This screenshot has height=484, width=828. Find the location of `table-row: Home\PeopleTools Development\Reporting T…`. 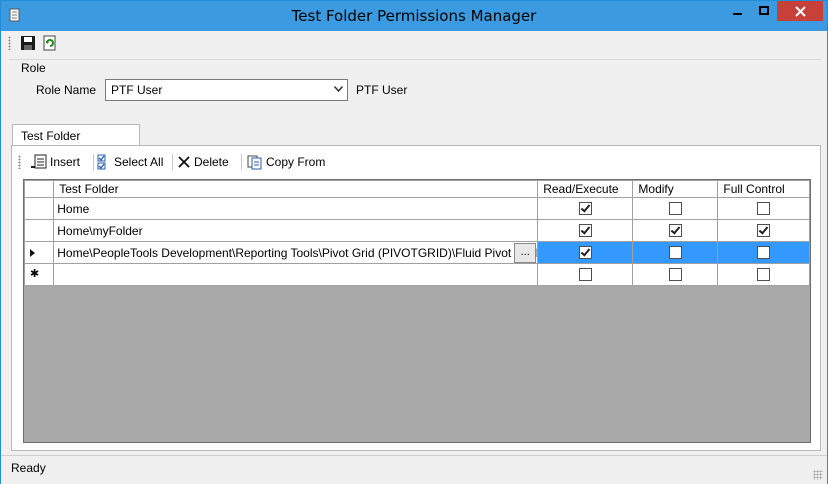

table-row: Home\PeopleTools Development\Reporting T… is located at coordinates (417, 252).